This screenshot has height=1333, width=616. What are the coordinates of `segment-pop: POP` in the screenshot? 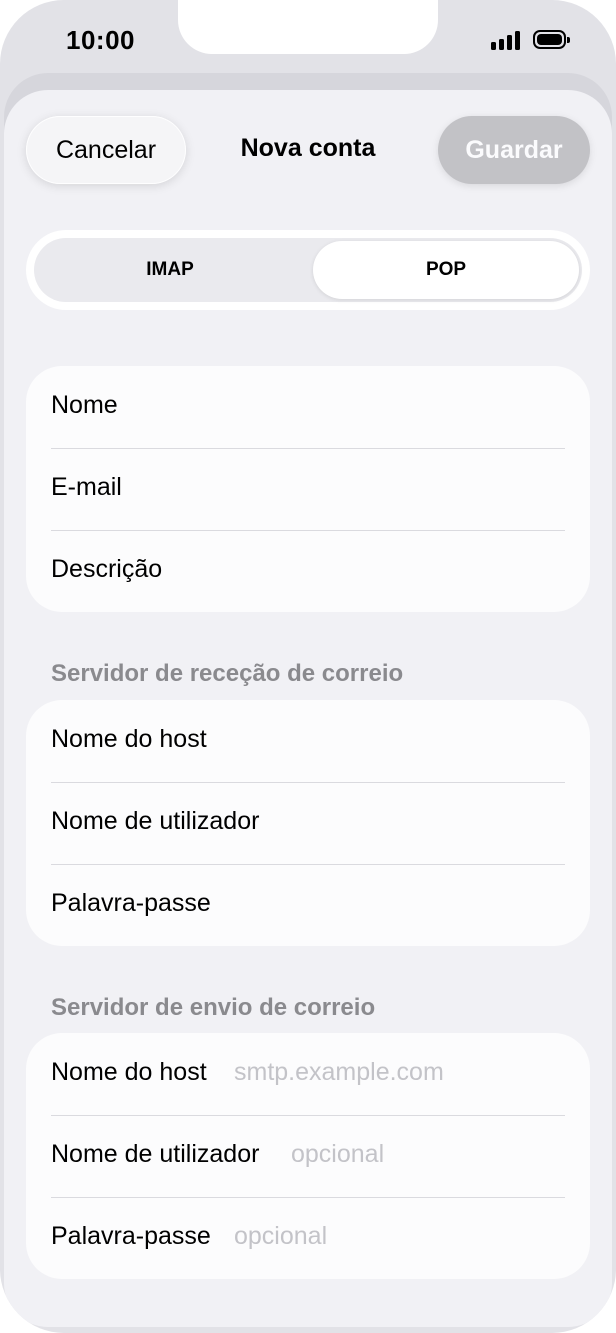 It's located at (446, 270).